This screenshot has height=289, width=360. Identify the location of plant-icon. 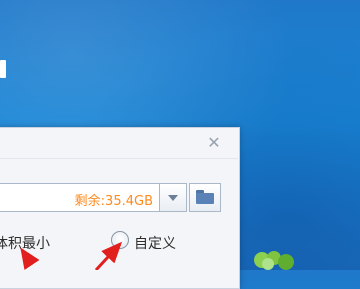
(274, 260).